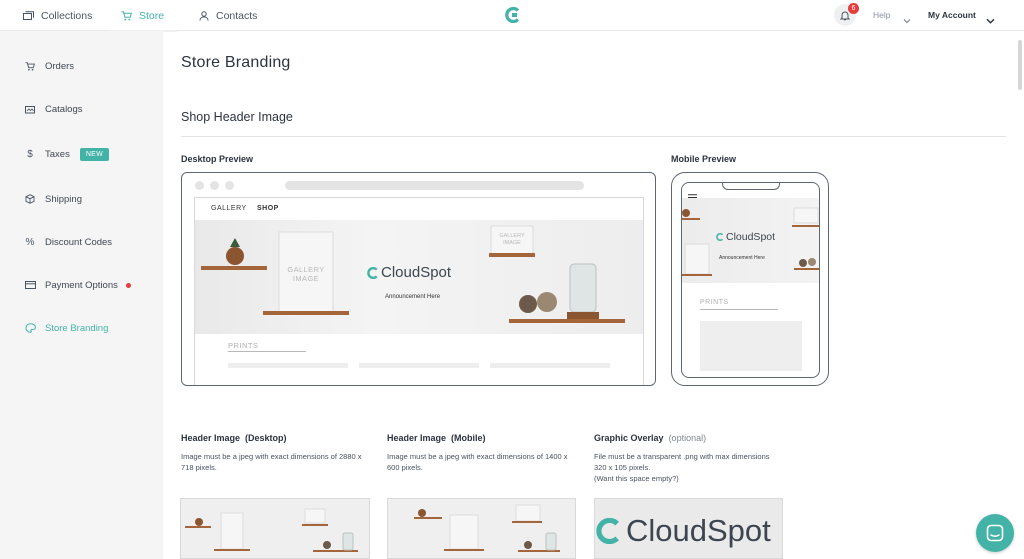 This screenshot has width=1024, height=559. I want to click on mobile-header-image: CloudSpot Announcement Here, so click(750, 240).